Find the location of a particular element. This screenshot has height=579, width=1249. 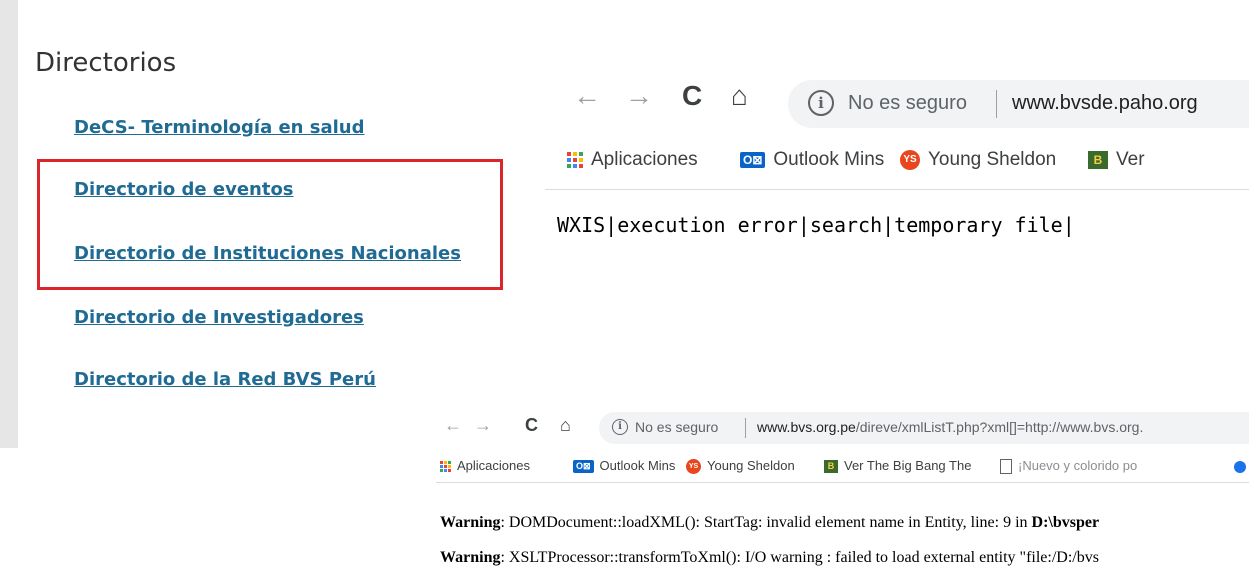

bookmark-big-bang: B Ver The Big Bang The is located at coordinates (898, 466).